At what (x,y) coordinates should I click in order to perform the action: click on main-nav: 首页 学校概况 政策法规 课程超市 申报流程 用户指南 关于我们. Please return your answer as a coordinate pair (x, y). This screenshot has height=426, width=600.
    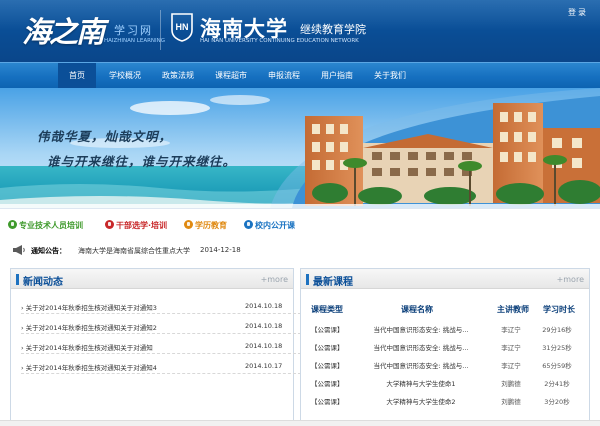
    Looking at the image, I should click on (300, 75).